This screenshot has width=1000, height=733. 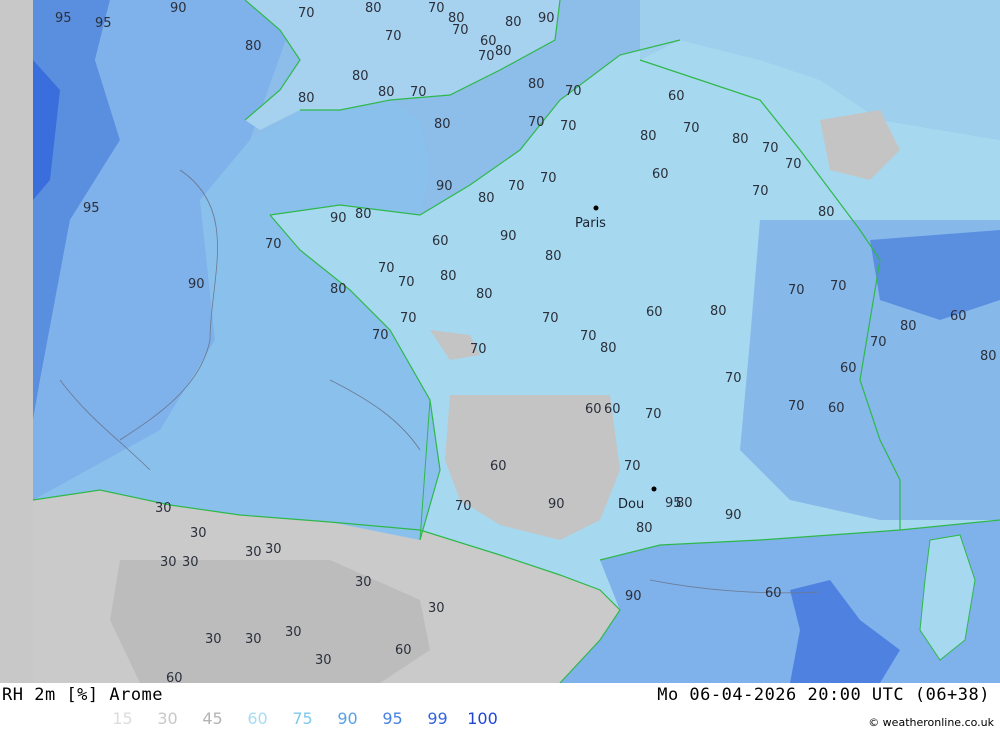 I want to click on map-title: RH 2m [%] Arome, so click(x=83, y=695).